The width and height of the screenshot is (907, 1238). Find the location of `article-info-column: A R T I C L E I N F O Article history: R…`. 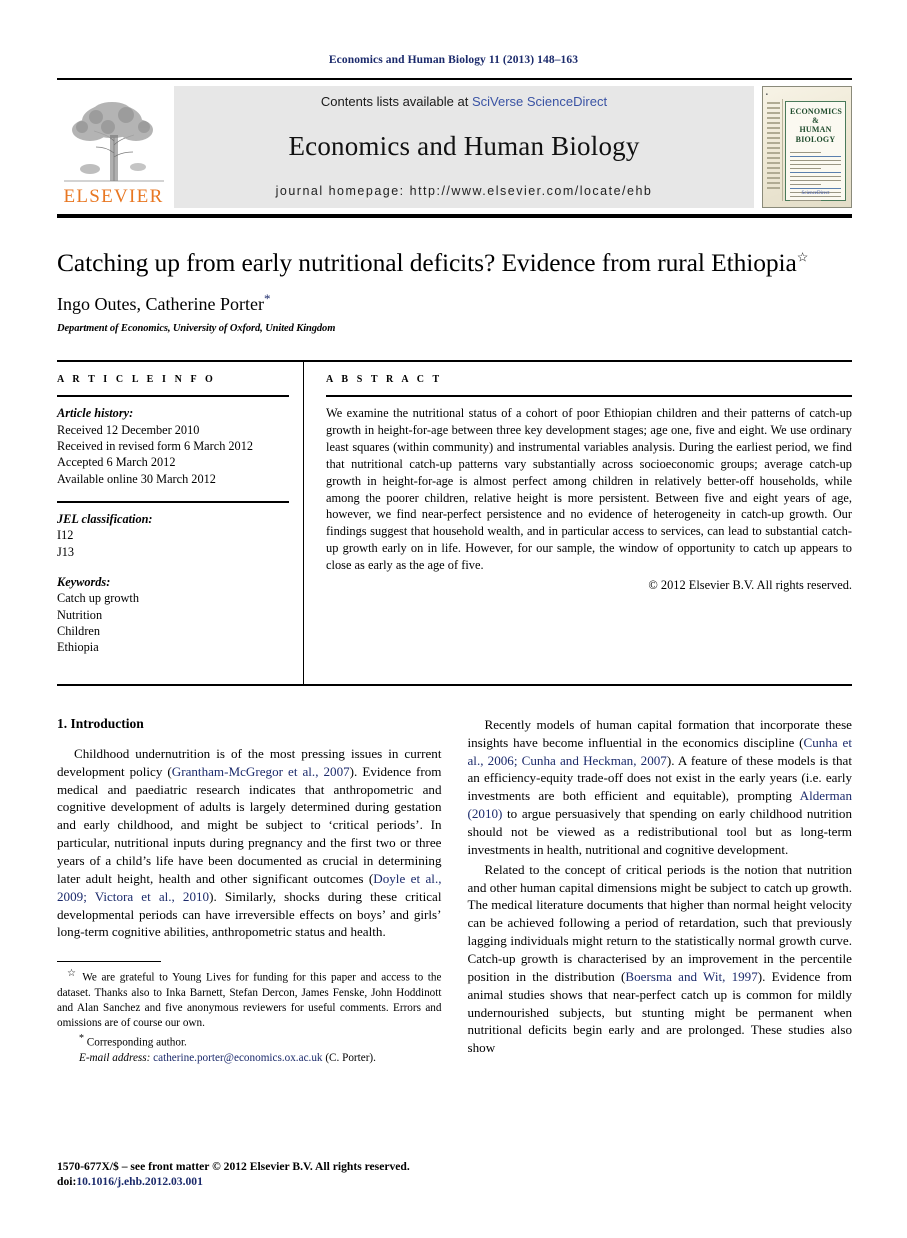

article-info-column: A R T I C L E I N F O Article history: R… is located at coordinates (180, 523).